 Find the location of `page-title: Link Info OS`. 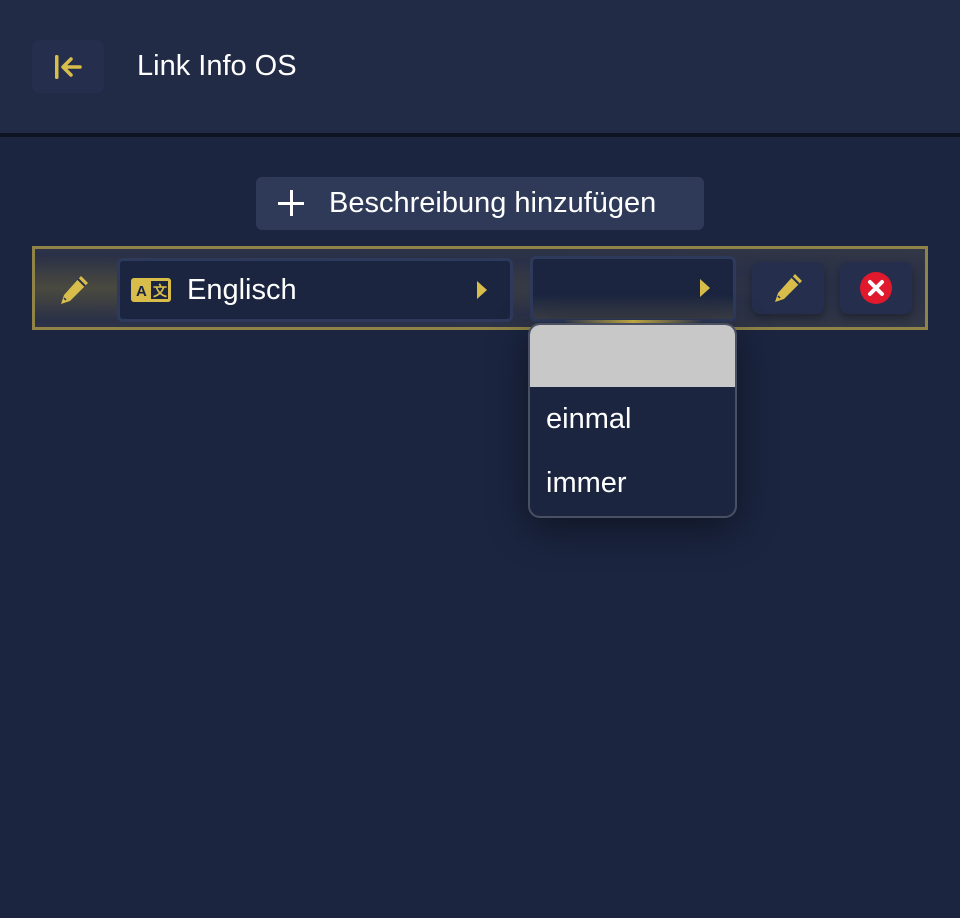

page-title: Link Info OS is located at coordinates (217, 66).